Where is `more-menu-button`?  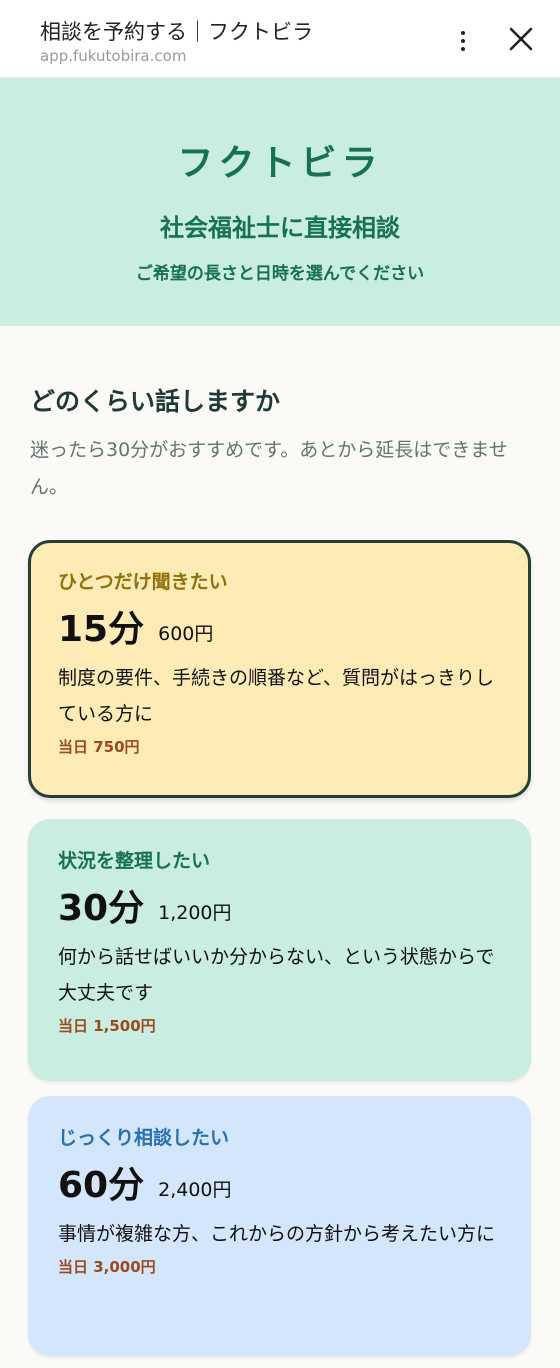 more-menu-button is located at coordinates (463, 41).